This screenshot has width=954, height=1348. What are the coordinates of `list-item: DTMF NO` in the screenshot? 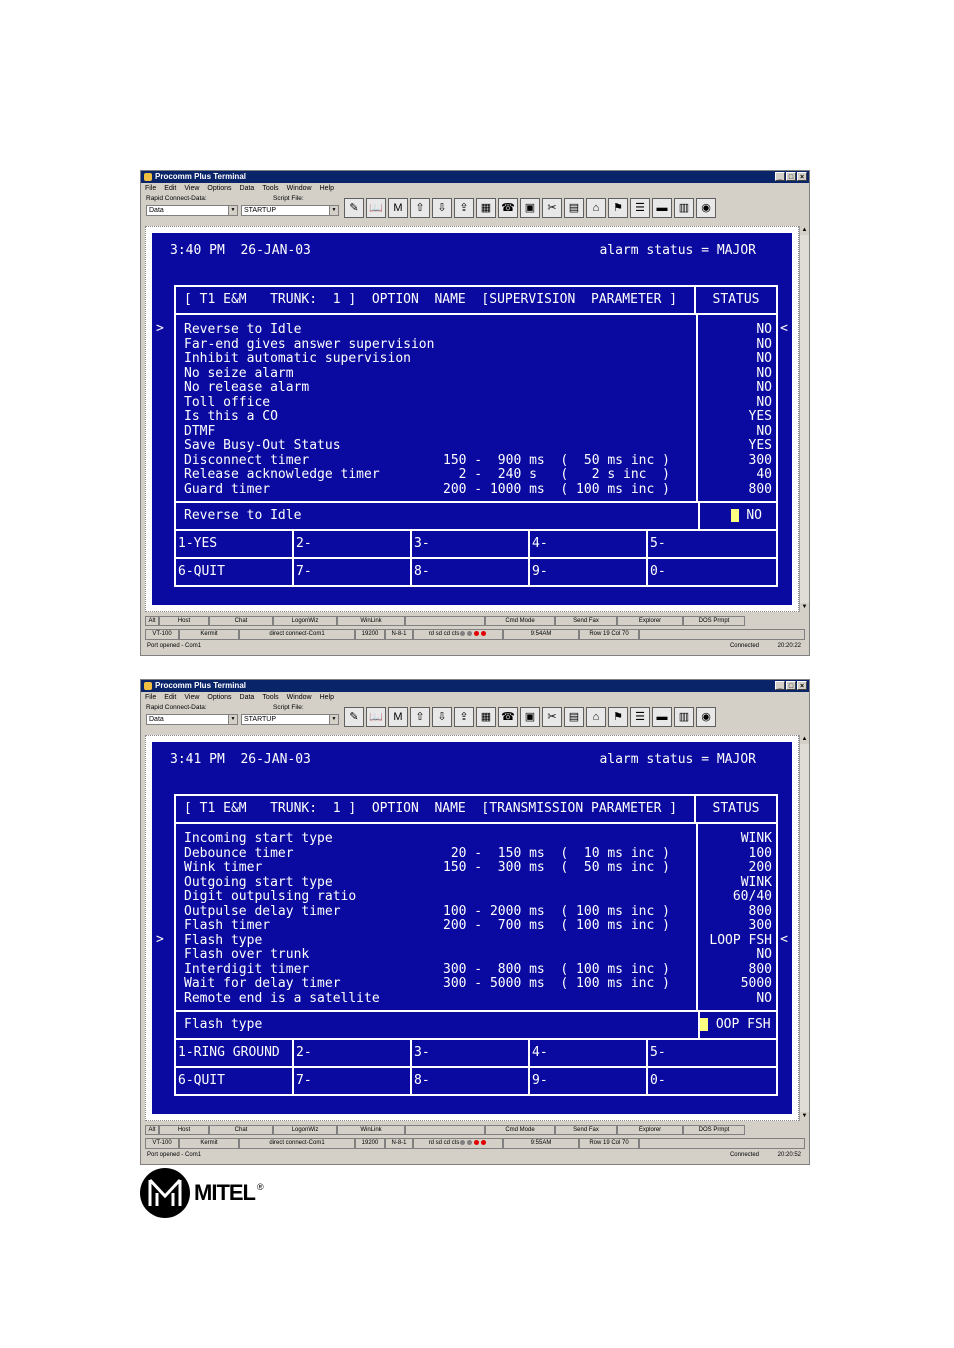 It's located at (479, 431).